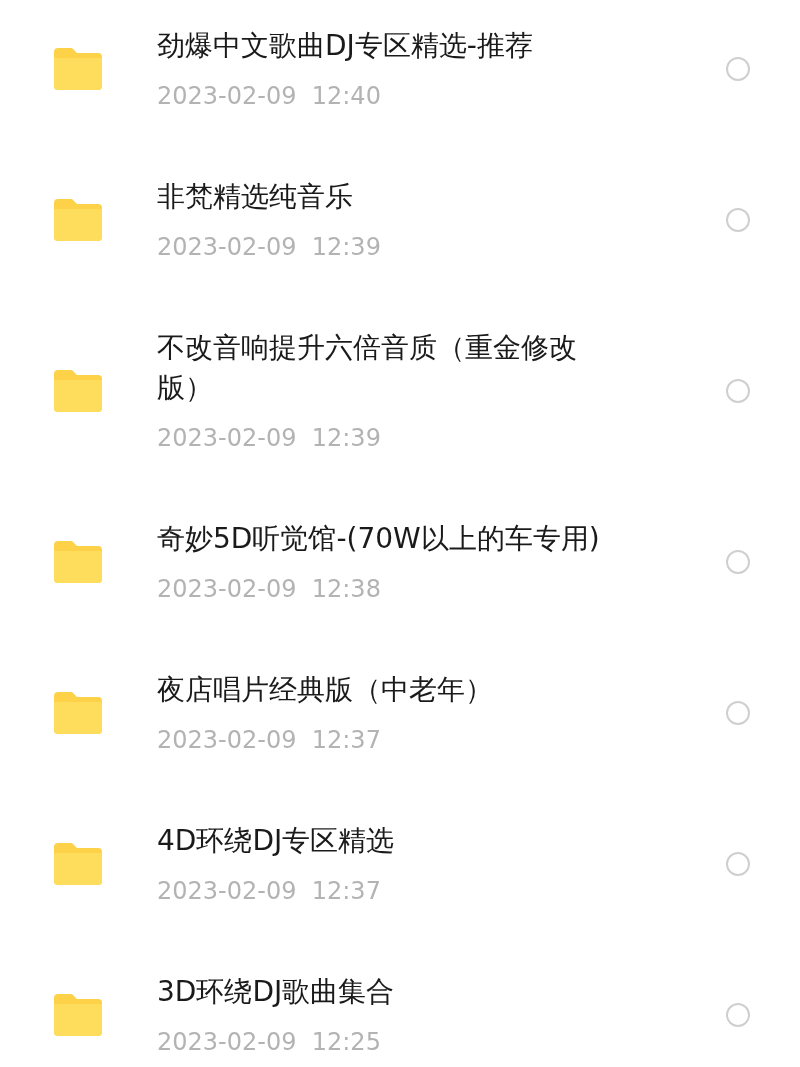  I want to click on folder-name: 非梵精选纯音乐, so click(255, 197).